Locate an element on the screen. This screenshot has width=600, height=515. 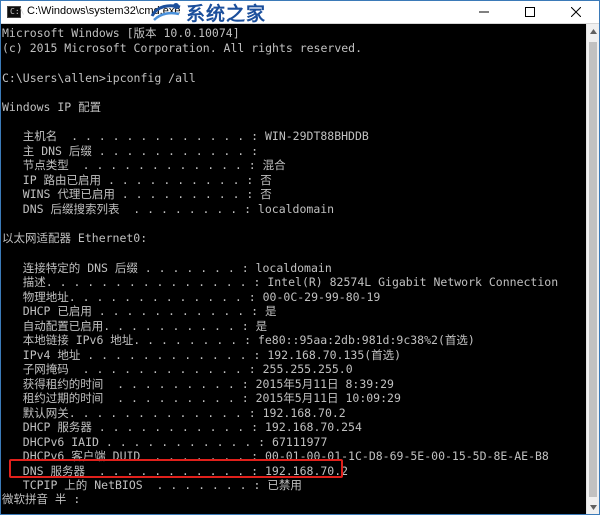
scrollbar-thumb is located at coordinates (593, 269).